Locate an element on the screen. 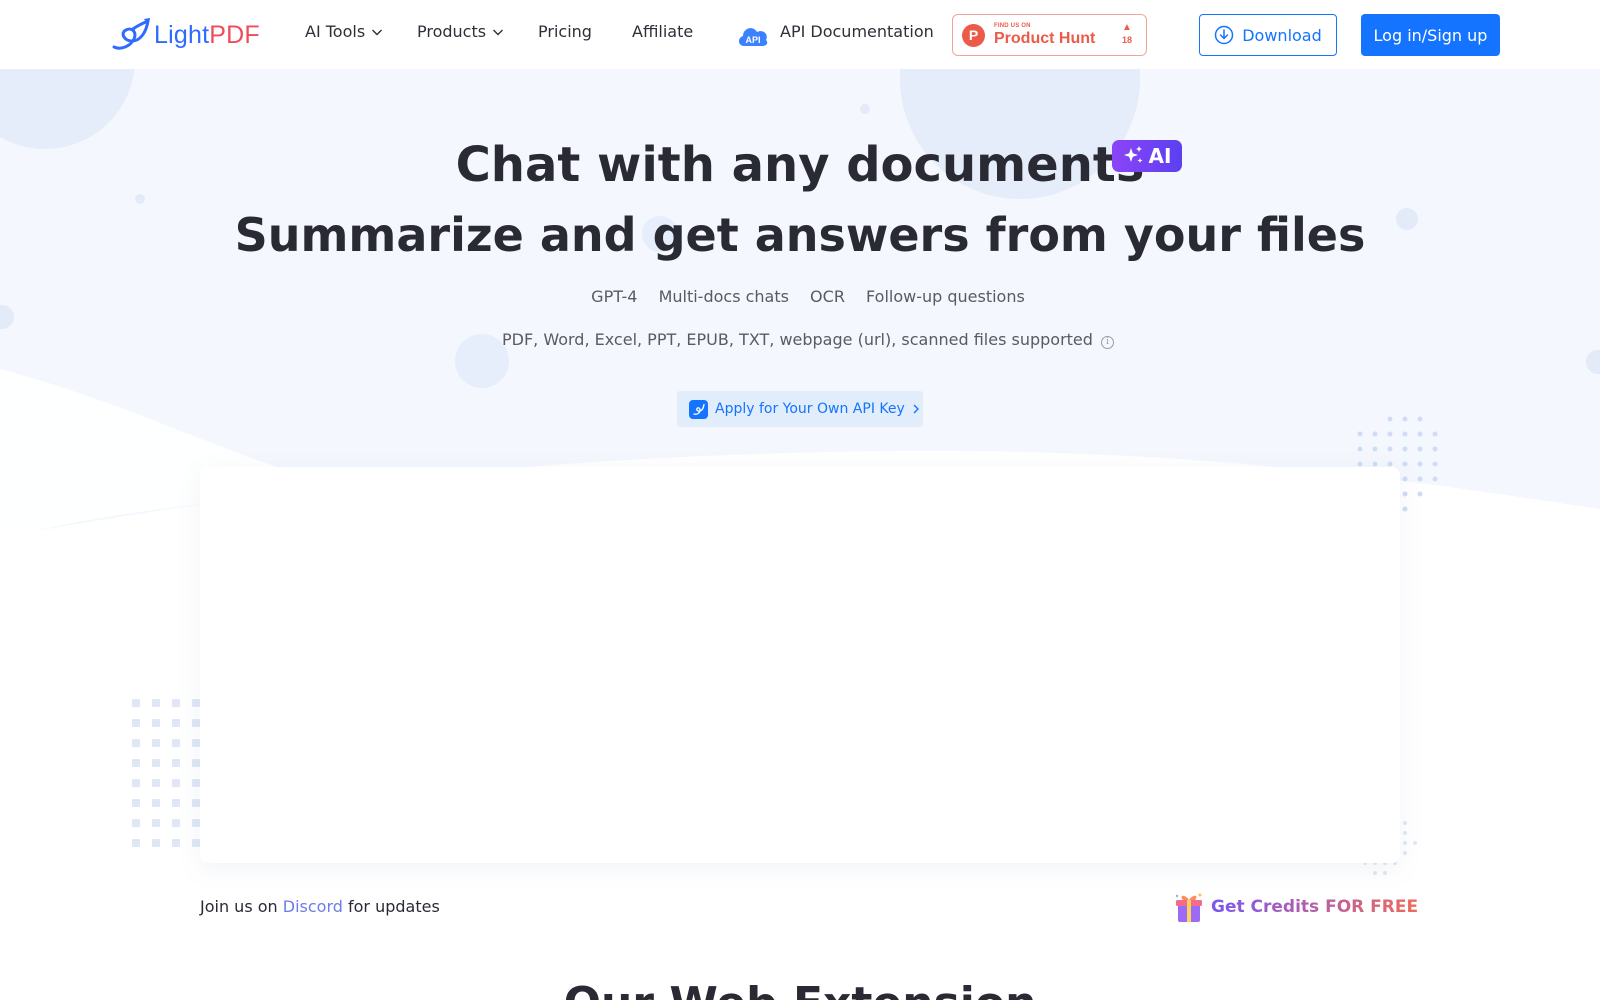 The width and height of the screenshot is (1600, 1000). sparkle-icon is located at coordinates (1133, 154).